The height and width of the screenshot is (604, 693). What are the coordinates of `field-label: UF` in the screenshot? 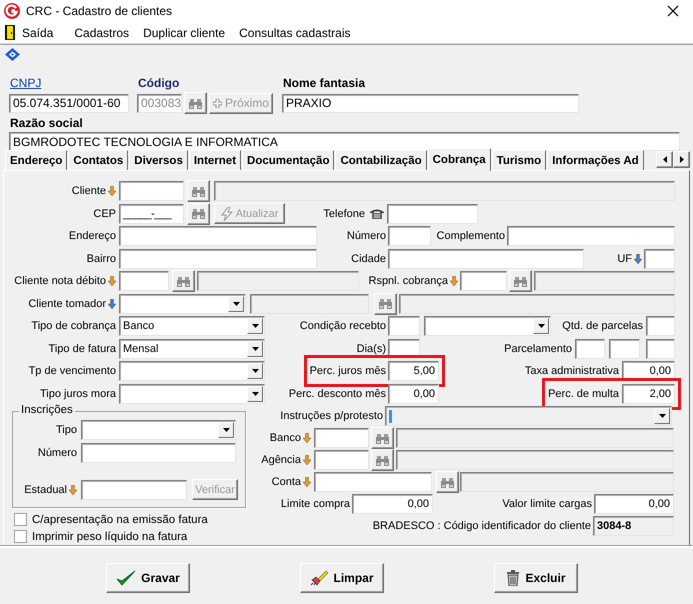 It's located at (624, 258).